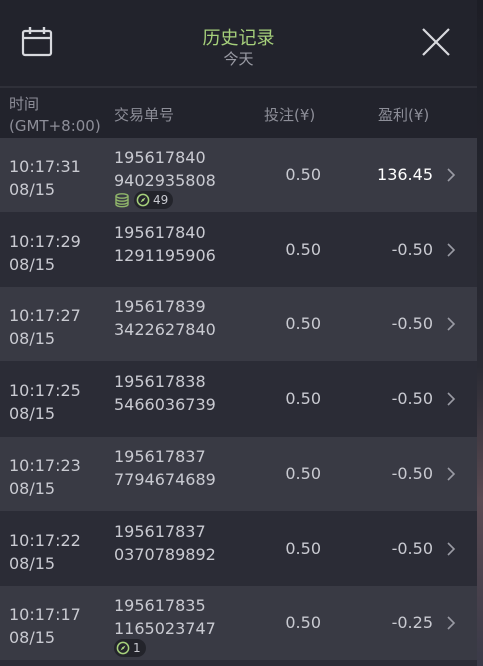  What do you see at coordinates (165, 617) in the screenshot?
I see `row-order: 195617835 1165023747` at bounding box center [165, 617].